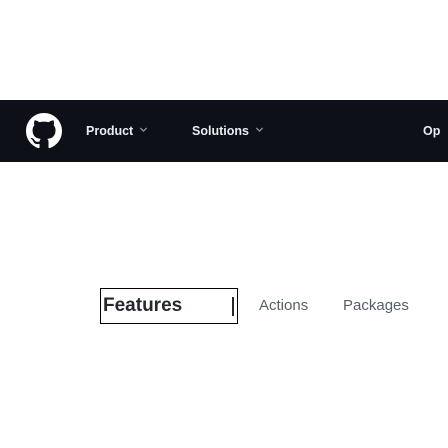 This screenshot has width=448, height=448. I want to click on tab-features: Features, so click(169, 306).